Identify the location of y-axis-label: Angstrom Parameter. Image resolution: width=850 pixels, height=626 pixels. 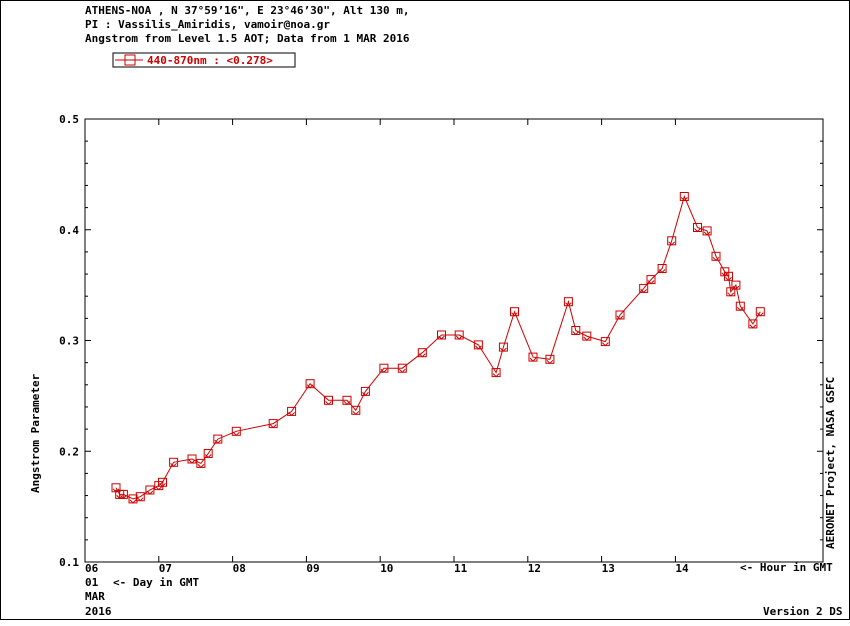
(35, 433).